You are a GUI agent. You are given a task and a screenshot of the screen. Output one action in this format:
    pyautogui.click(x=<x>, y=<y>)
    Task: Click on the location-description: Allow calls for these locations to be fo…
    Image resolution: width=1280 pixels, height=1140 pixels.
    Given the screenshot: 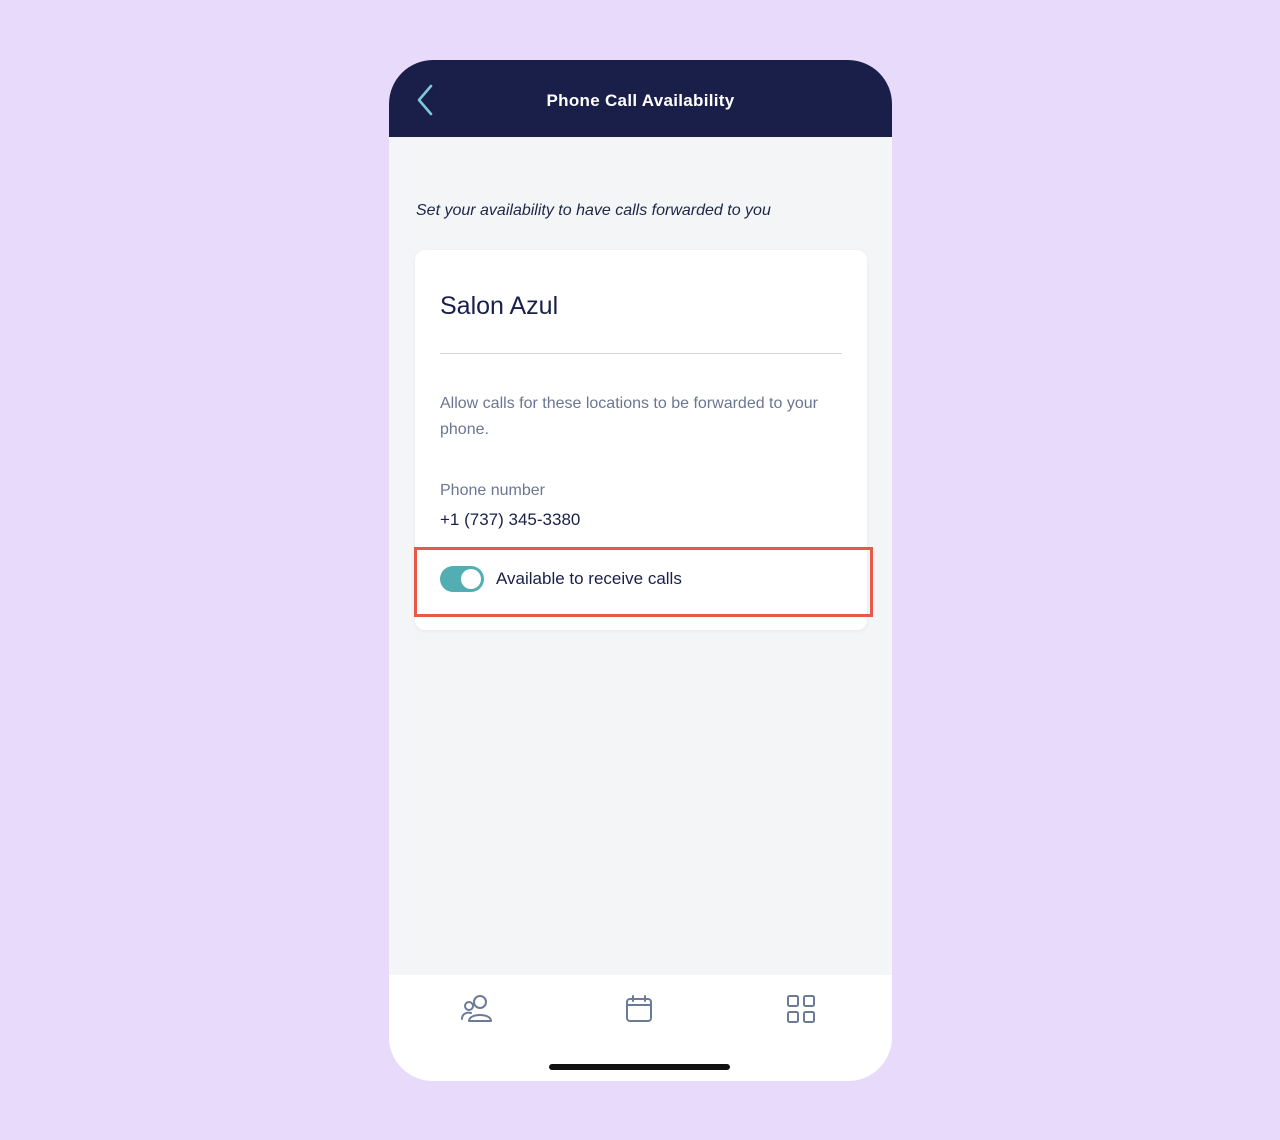 What is the action you would take?
    pyautogui.click(x=629, y=416)
    